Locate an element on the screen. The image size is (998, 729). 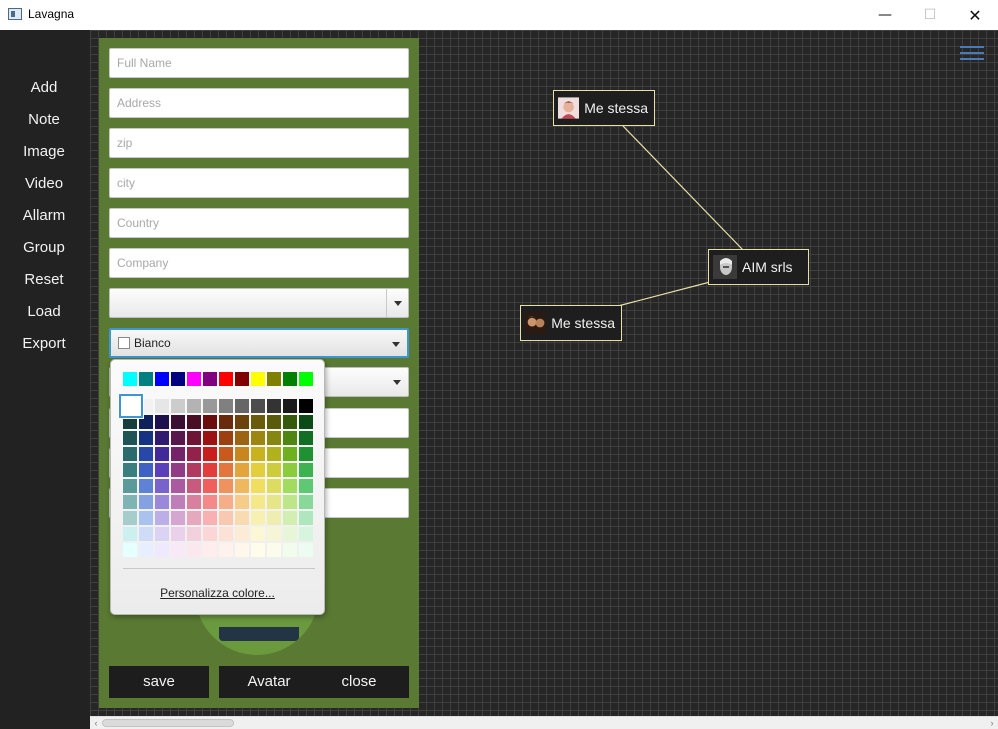
selected-color-swatch is located at coordinates (131, 406).